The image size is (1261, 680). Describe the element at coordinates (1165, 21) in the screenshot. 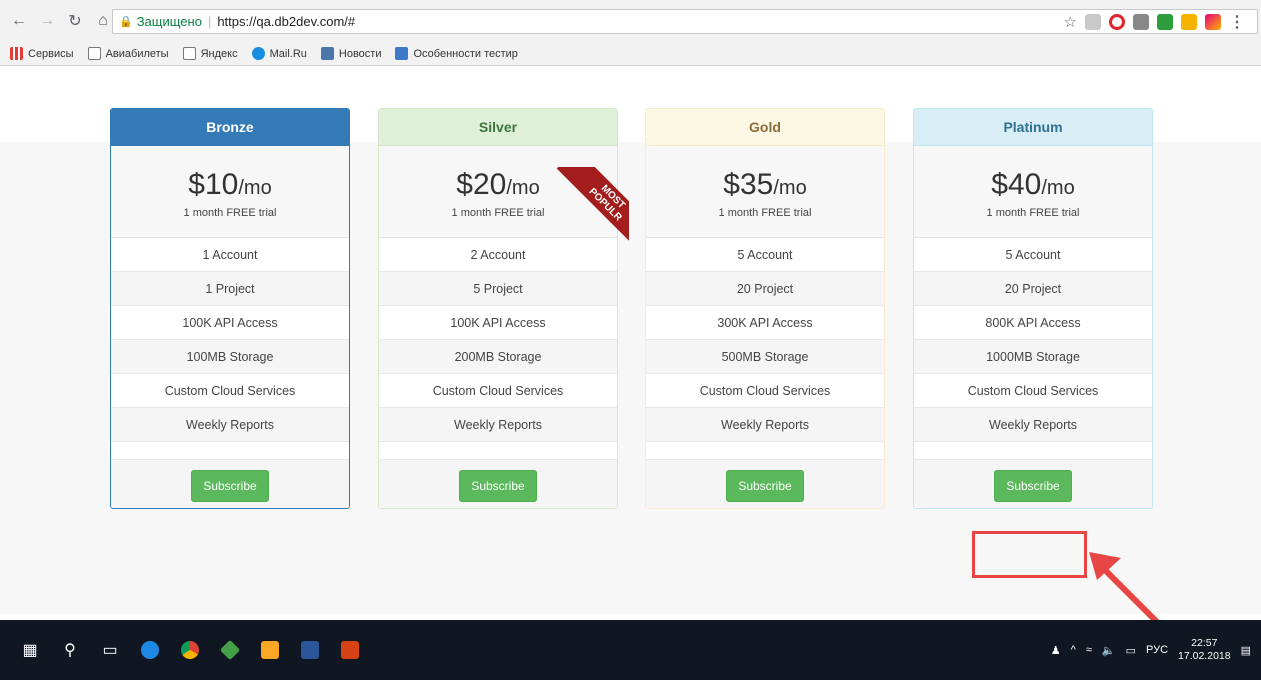

I see `incognito-extension-icon` at that location.